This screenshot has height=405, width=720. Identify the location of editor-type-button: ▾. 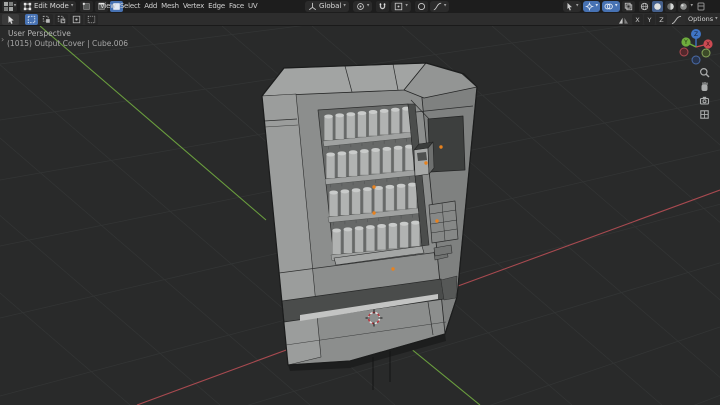
(9, 6).